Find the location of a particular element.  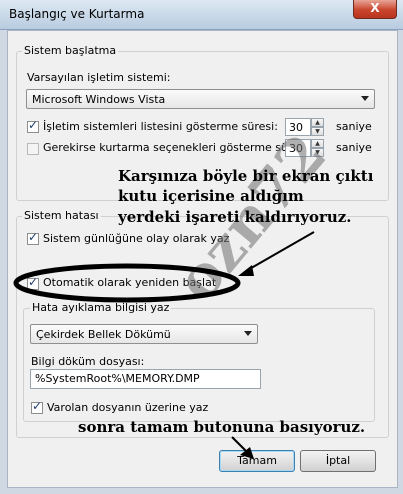

annotation-line-1: Karşınıza böyle bir ekran çıktı is located at coordinates (246, 176).